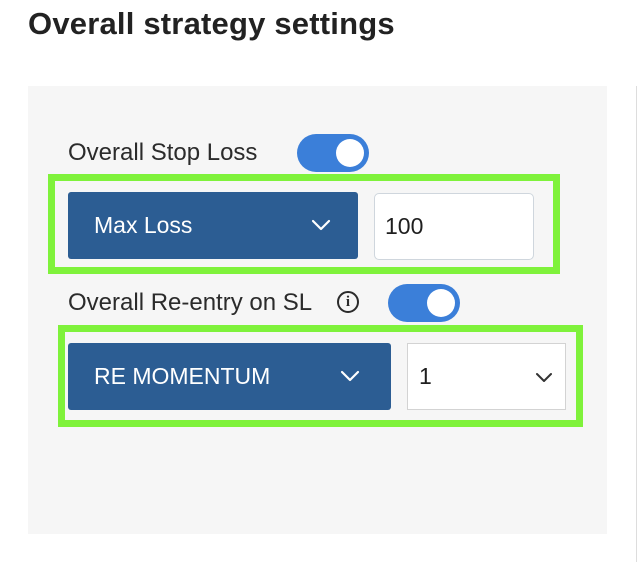  Describe the element at coordinates (348, 302) in the screenshot. I see `info-icon: i` at that location.